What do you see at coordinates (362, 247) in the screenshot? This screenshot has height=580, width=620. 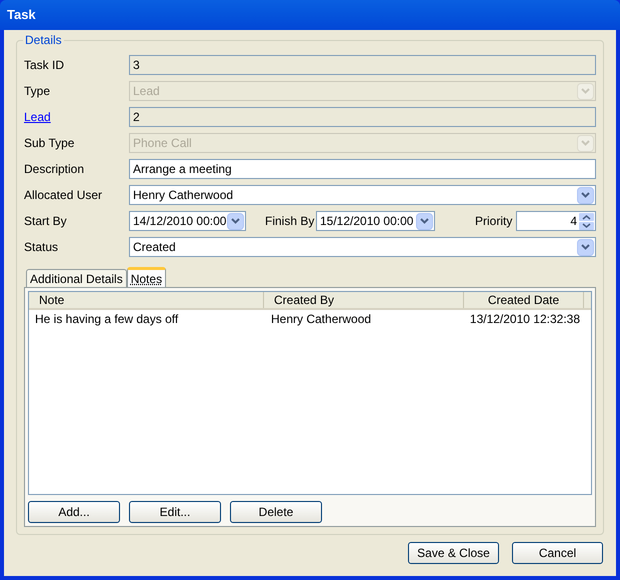 I see `dropdown: Created` at bounding box center [362, 247].